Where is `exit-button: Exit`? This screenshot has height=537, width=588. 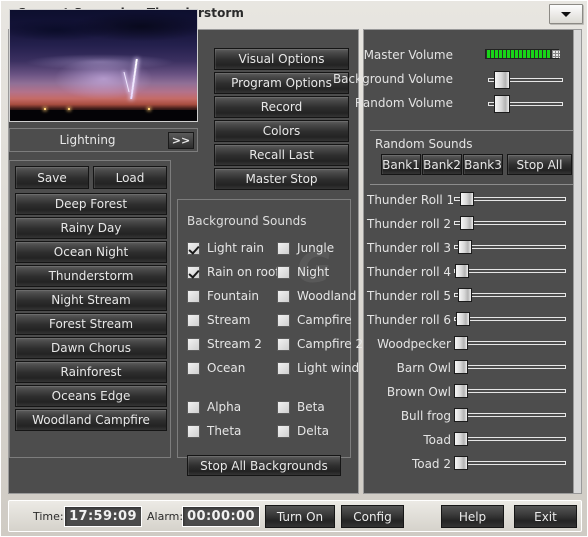
exit-button: Exit is located at coordinates (545, 516).